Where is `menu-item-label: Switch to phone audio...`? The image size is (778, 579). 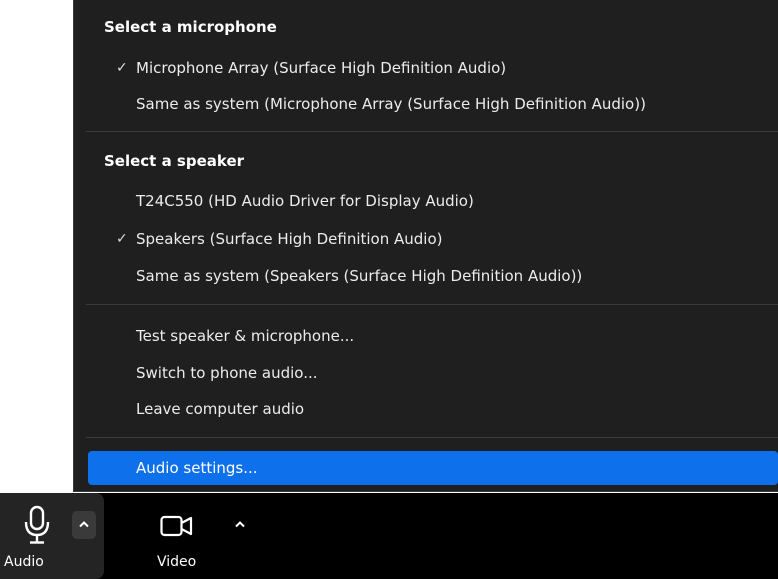
menu-item-label: Switch to phone audio... is located at coordinates (227, 373).